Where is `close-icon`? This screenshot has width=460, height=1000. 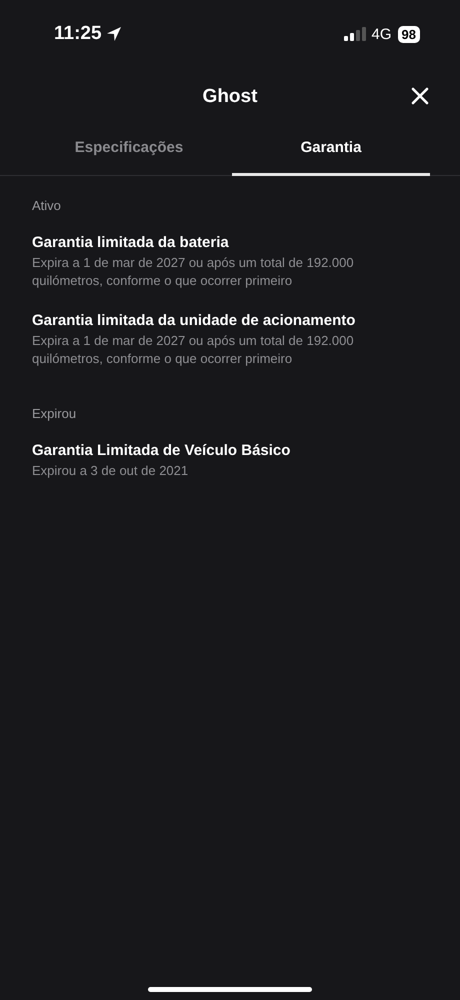
close-icon is located at coordinates (420, 96).